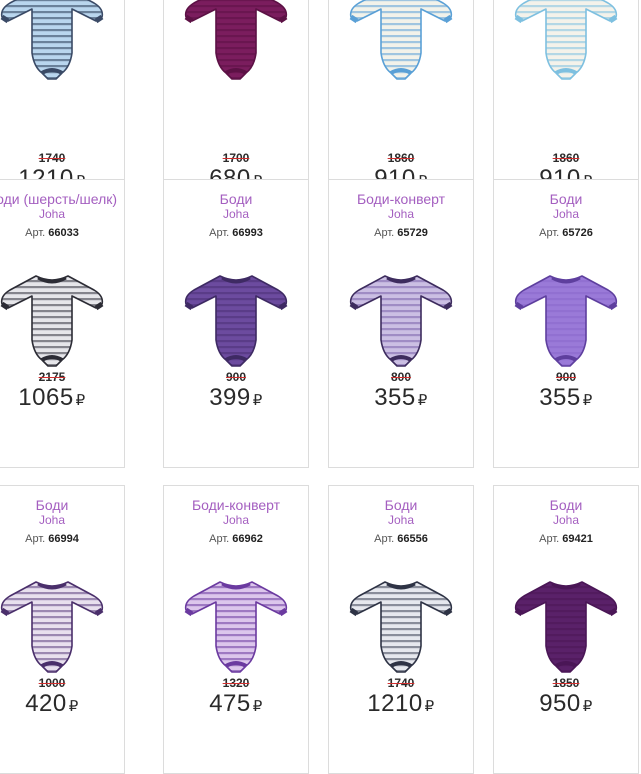 This screenshot has height=774, width=641. What do you see at coordinates (577, 539) in the screenshot?
I see `article-number: 69421` at bounding box center [577, 539].